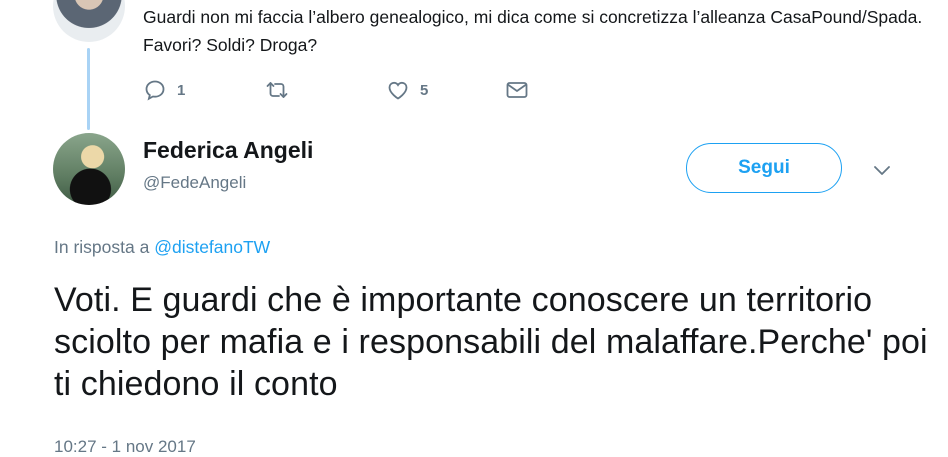 The height and width of the screenshot is (457, 948). I want to click on reply-context: In risposta a @distefanoTW, so click(162, 247).